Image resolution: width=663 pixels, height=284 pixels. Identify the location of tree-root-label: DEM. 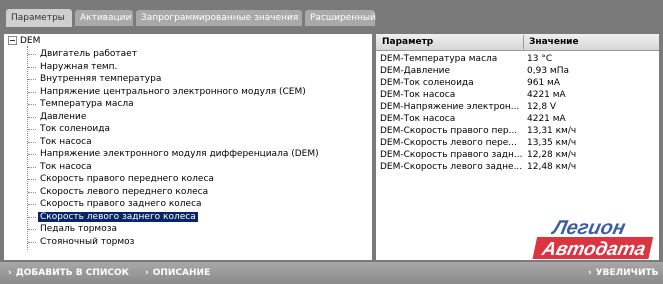
(30, 41).